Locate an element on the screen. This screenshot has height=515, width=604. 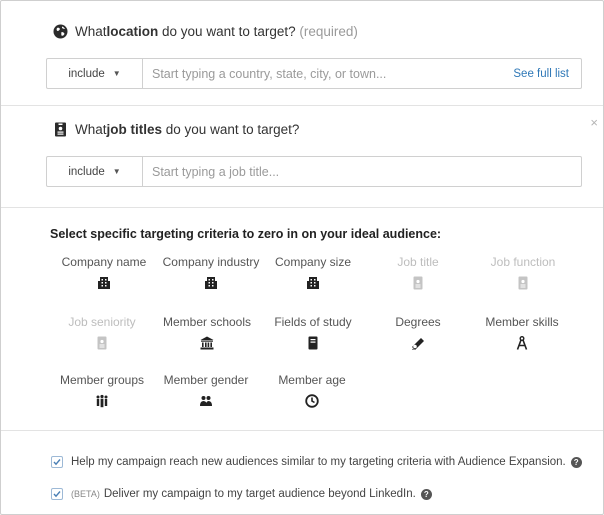
see-full-list-link: See full list is located at coordinates (547, 74).